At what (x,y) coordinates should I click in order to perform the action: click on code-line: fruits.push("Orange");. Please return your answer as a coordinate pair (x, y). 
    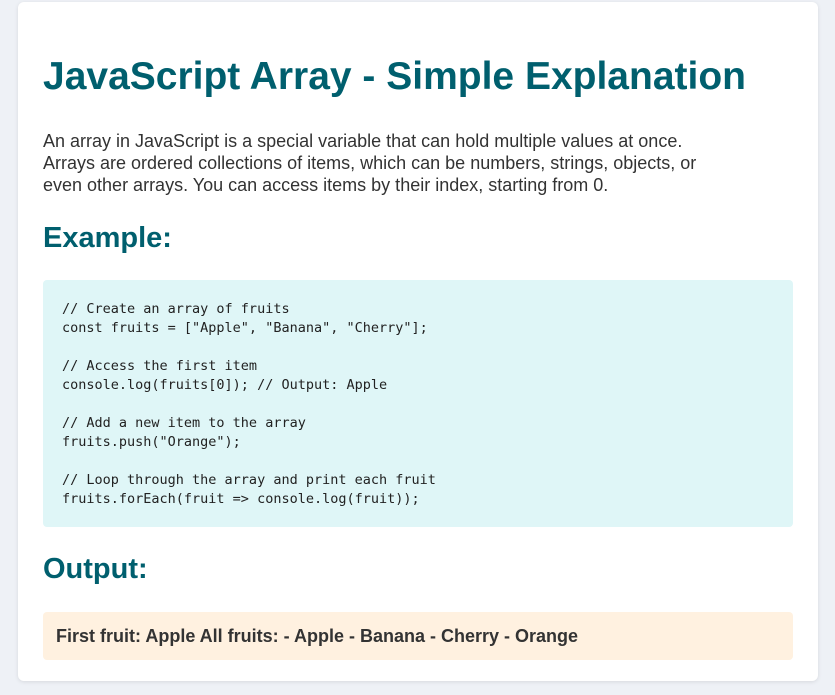
    Looking at the image, I should click on (151, 442).